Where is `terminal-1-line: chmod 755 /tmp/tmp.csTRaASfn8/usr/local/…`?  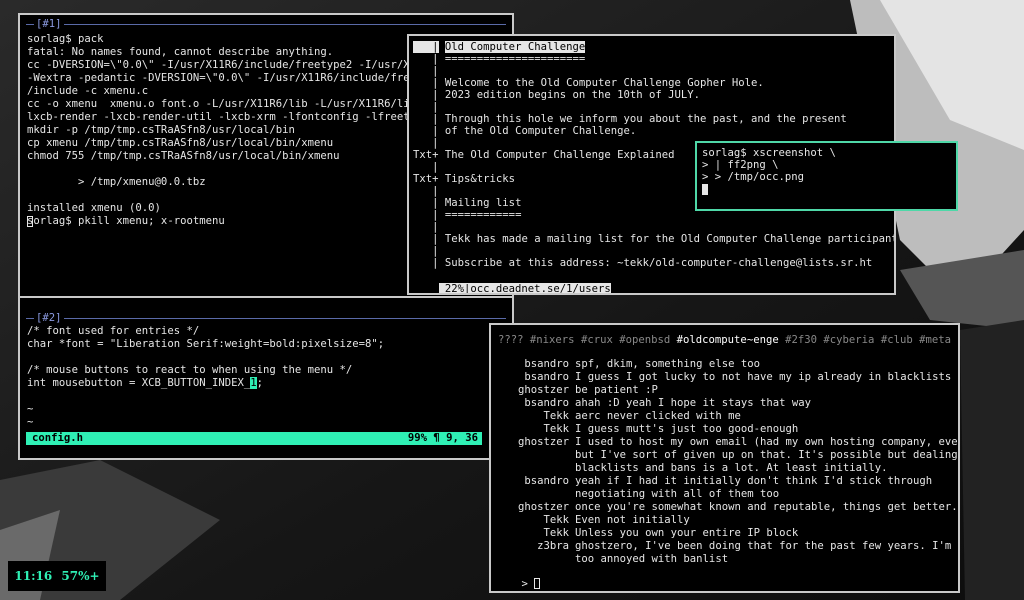
terminal-1-line: chmod 755 /tmp/tmp.csTRaASfn8/usr/local/… is located at coordinates (183, 156).